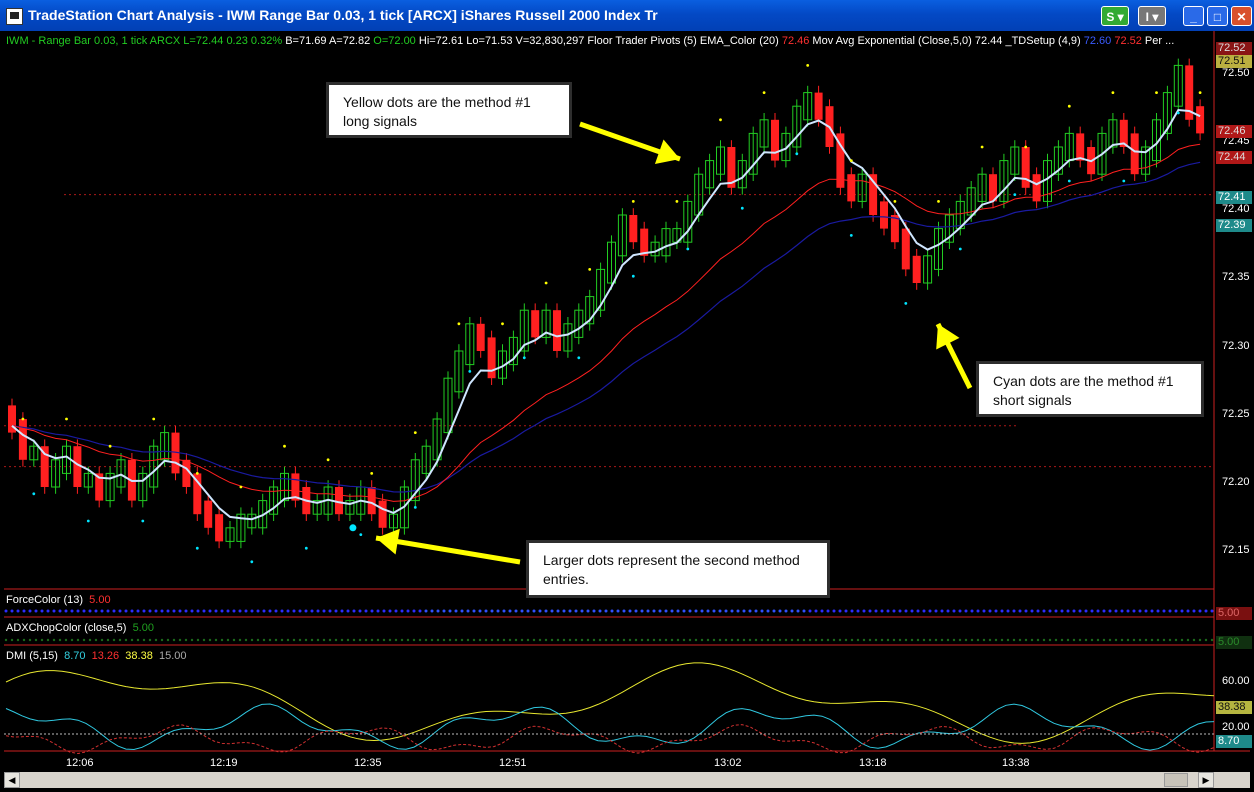 The image size is (1254, 792). What do you see at coordinates (550, 41) in the screenshot?
I see `volume-value: V=32,830,297` at bounding box center [550, 41].